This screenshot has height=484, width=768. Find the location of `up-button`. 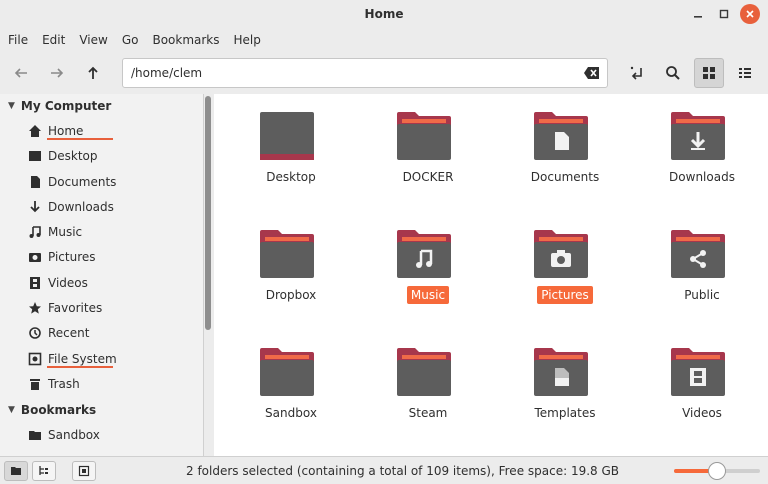

up-button is located at coordinates (93, 73).